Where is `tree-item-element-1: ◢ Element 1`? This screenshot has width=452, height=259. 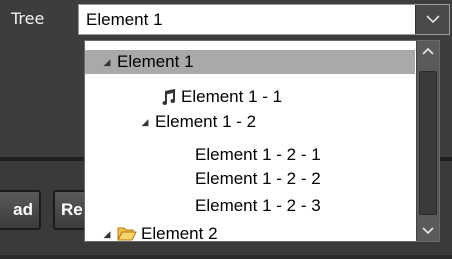
tree-item-element-1: ◢ Element 1 is located at coordinates (250, 62).